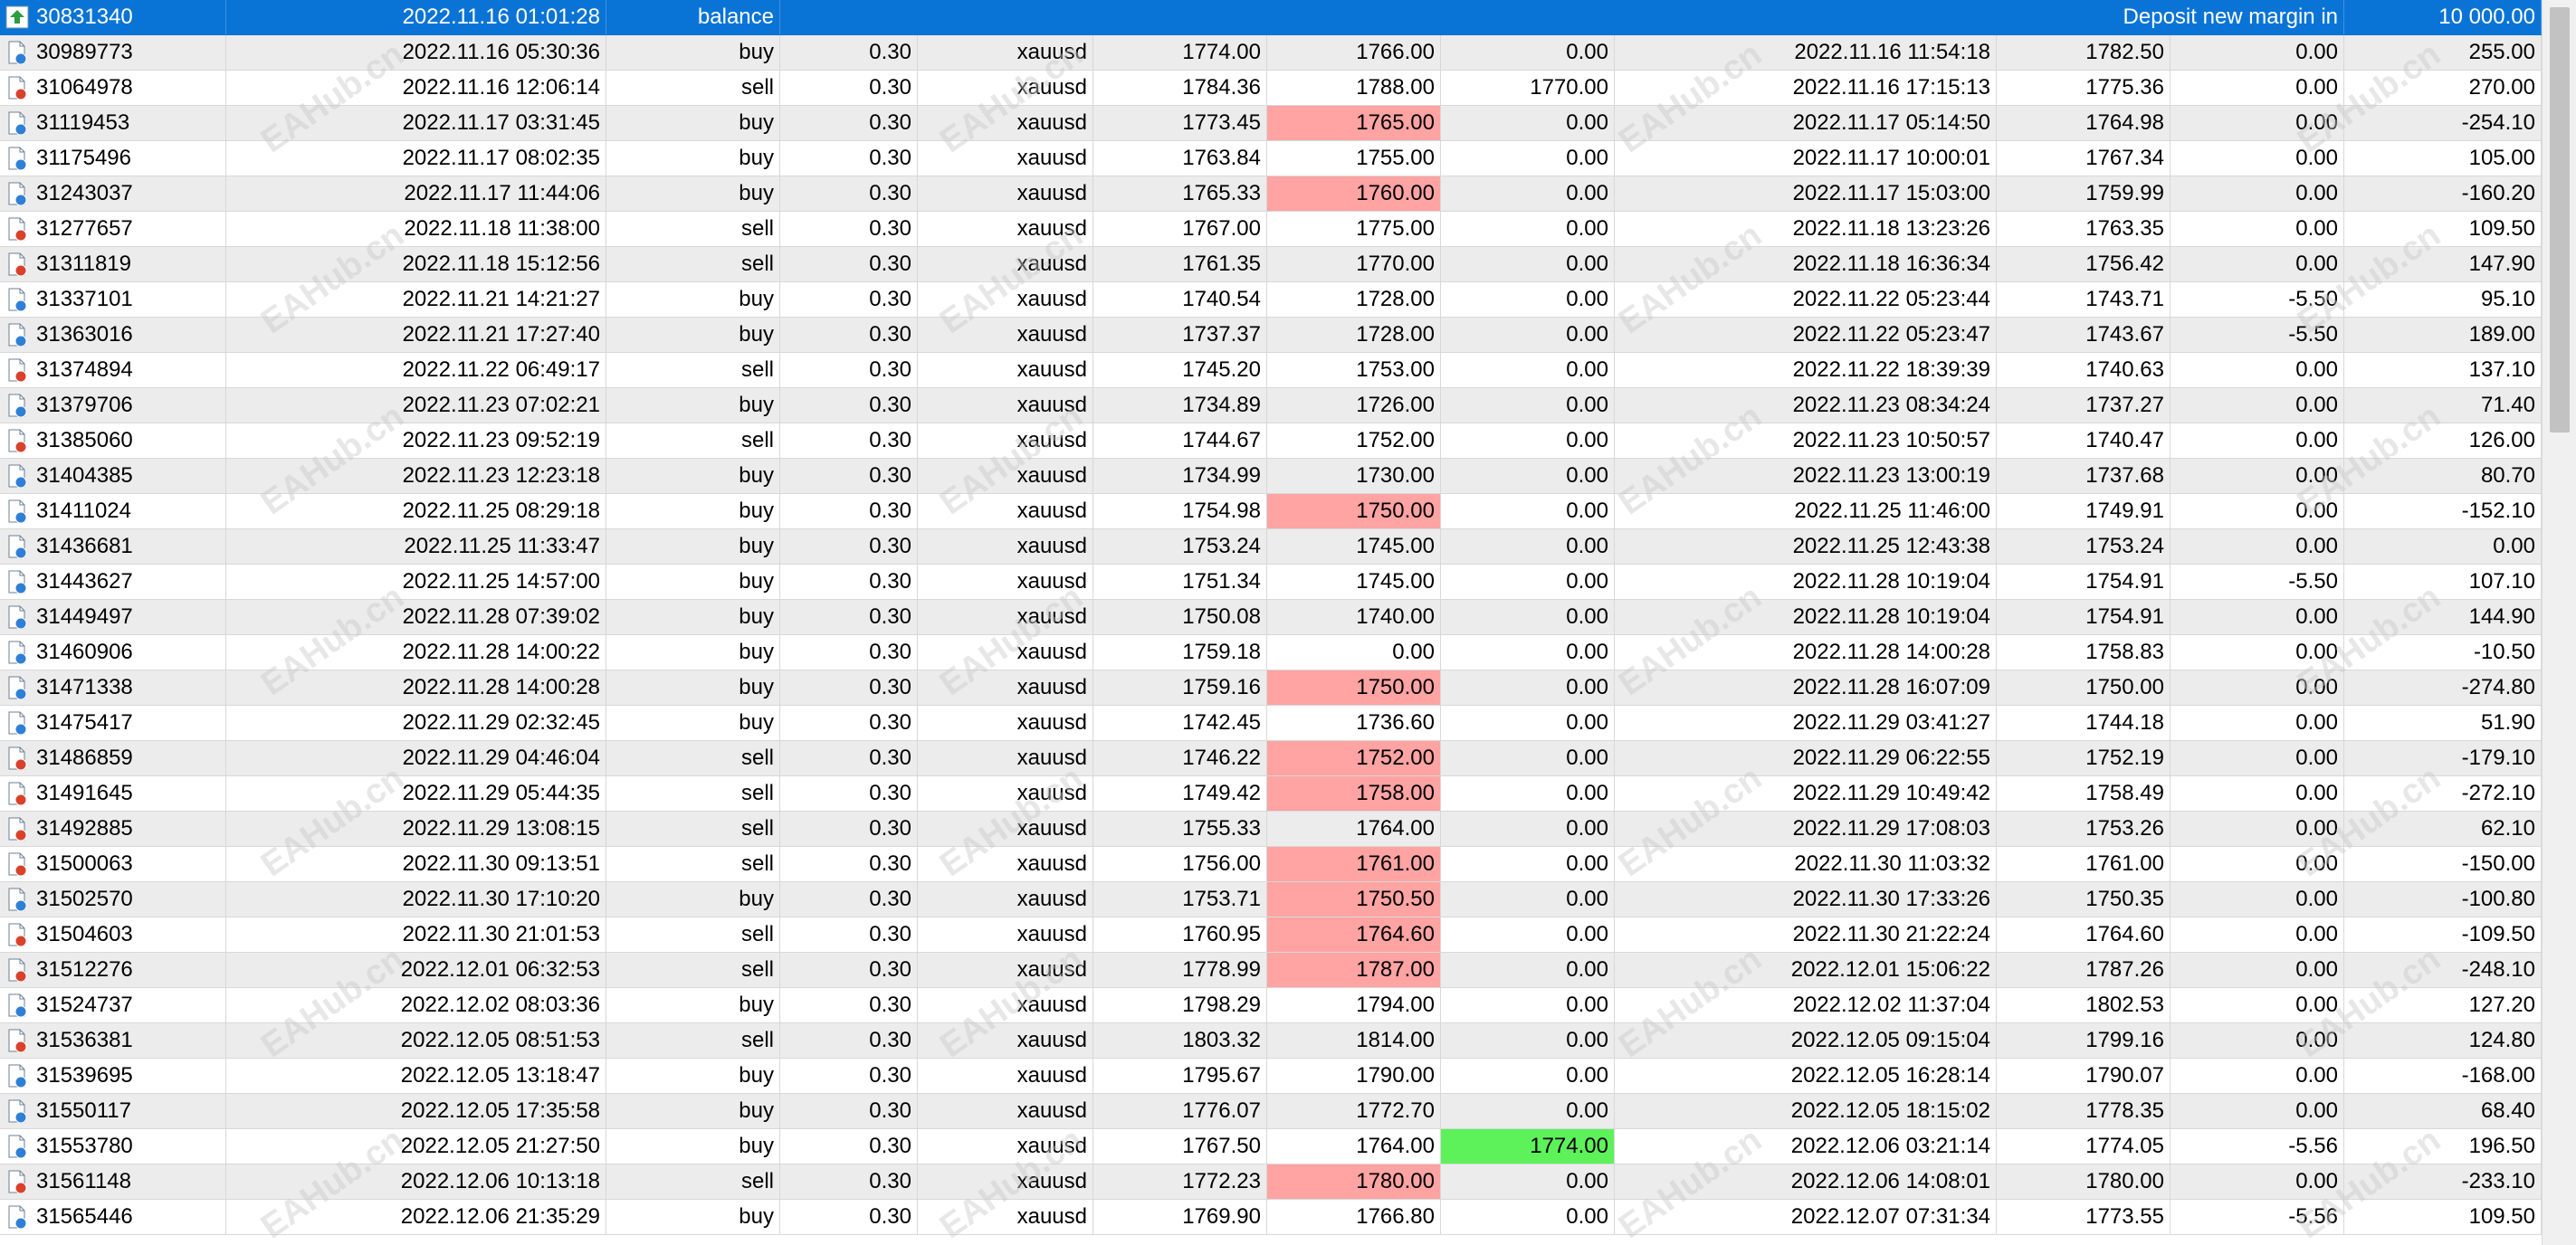  I want to click on ticket-cell: 31277657, so click(113, 229).